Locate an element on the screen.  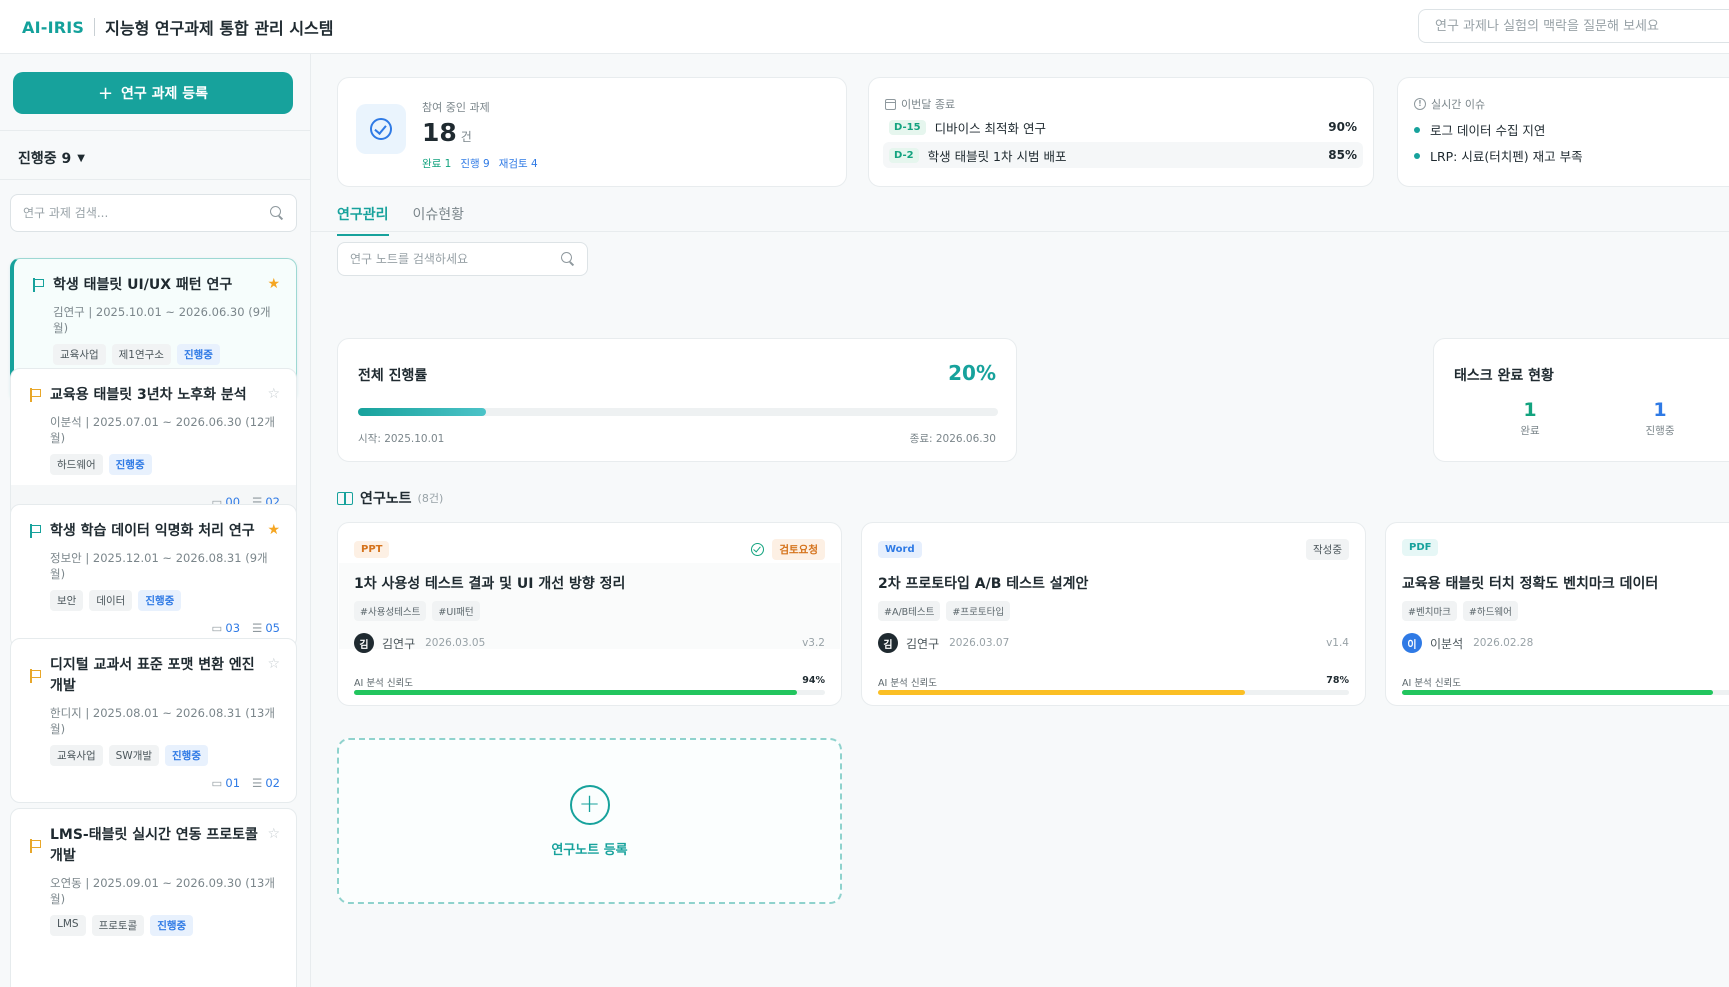
project-name: 디지털 교과서 표준 포맷 변환 엔진 개발 is located at coordinates (152, 675).